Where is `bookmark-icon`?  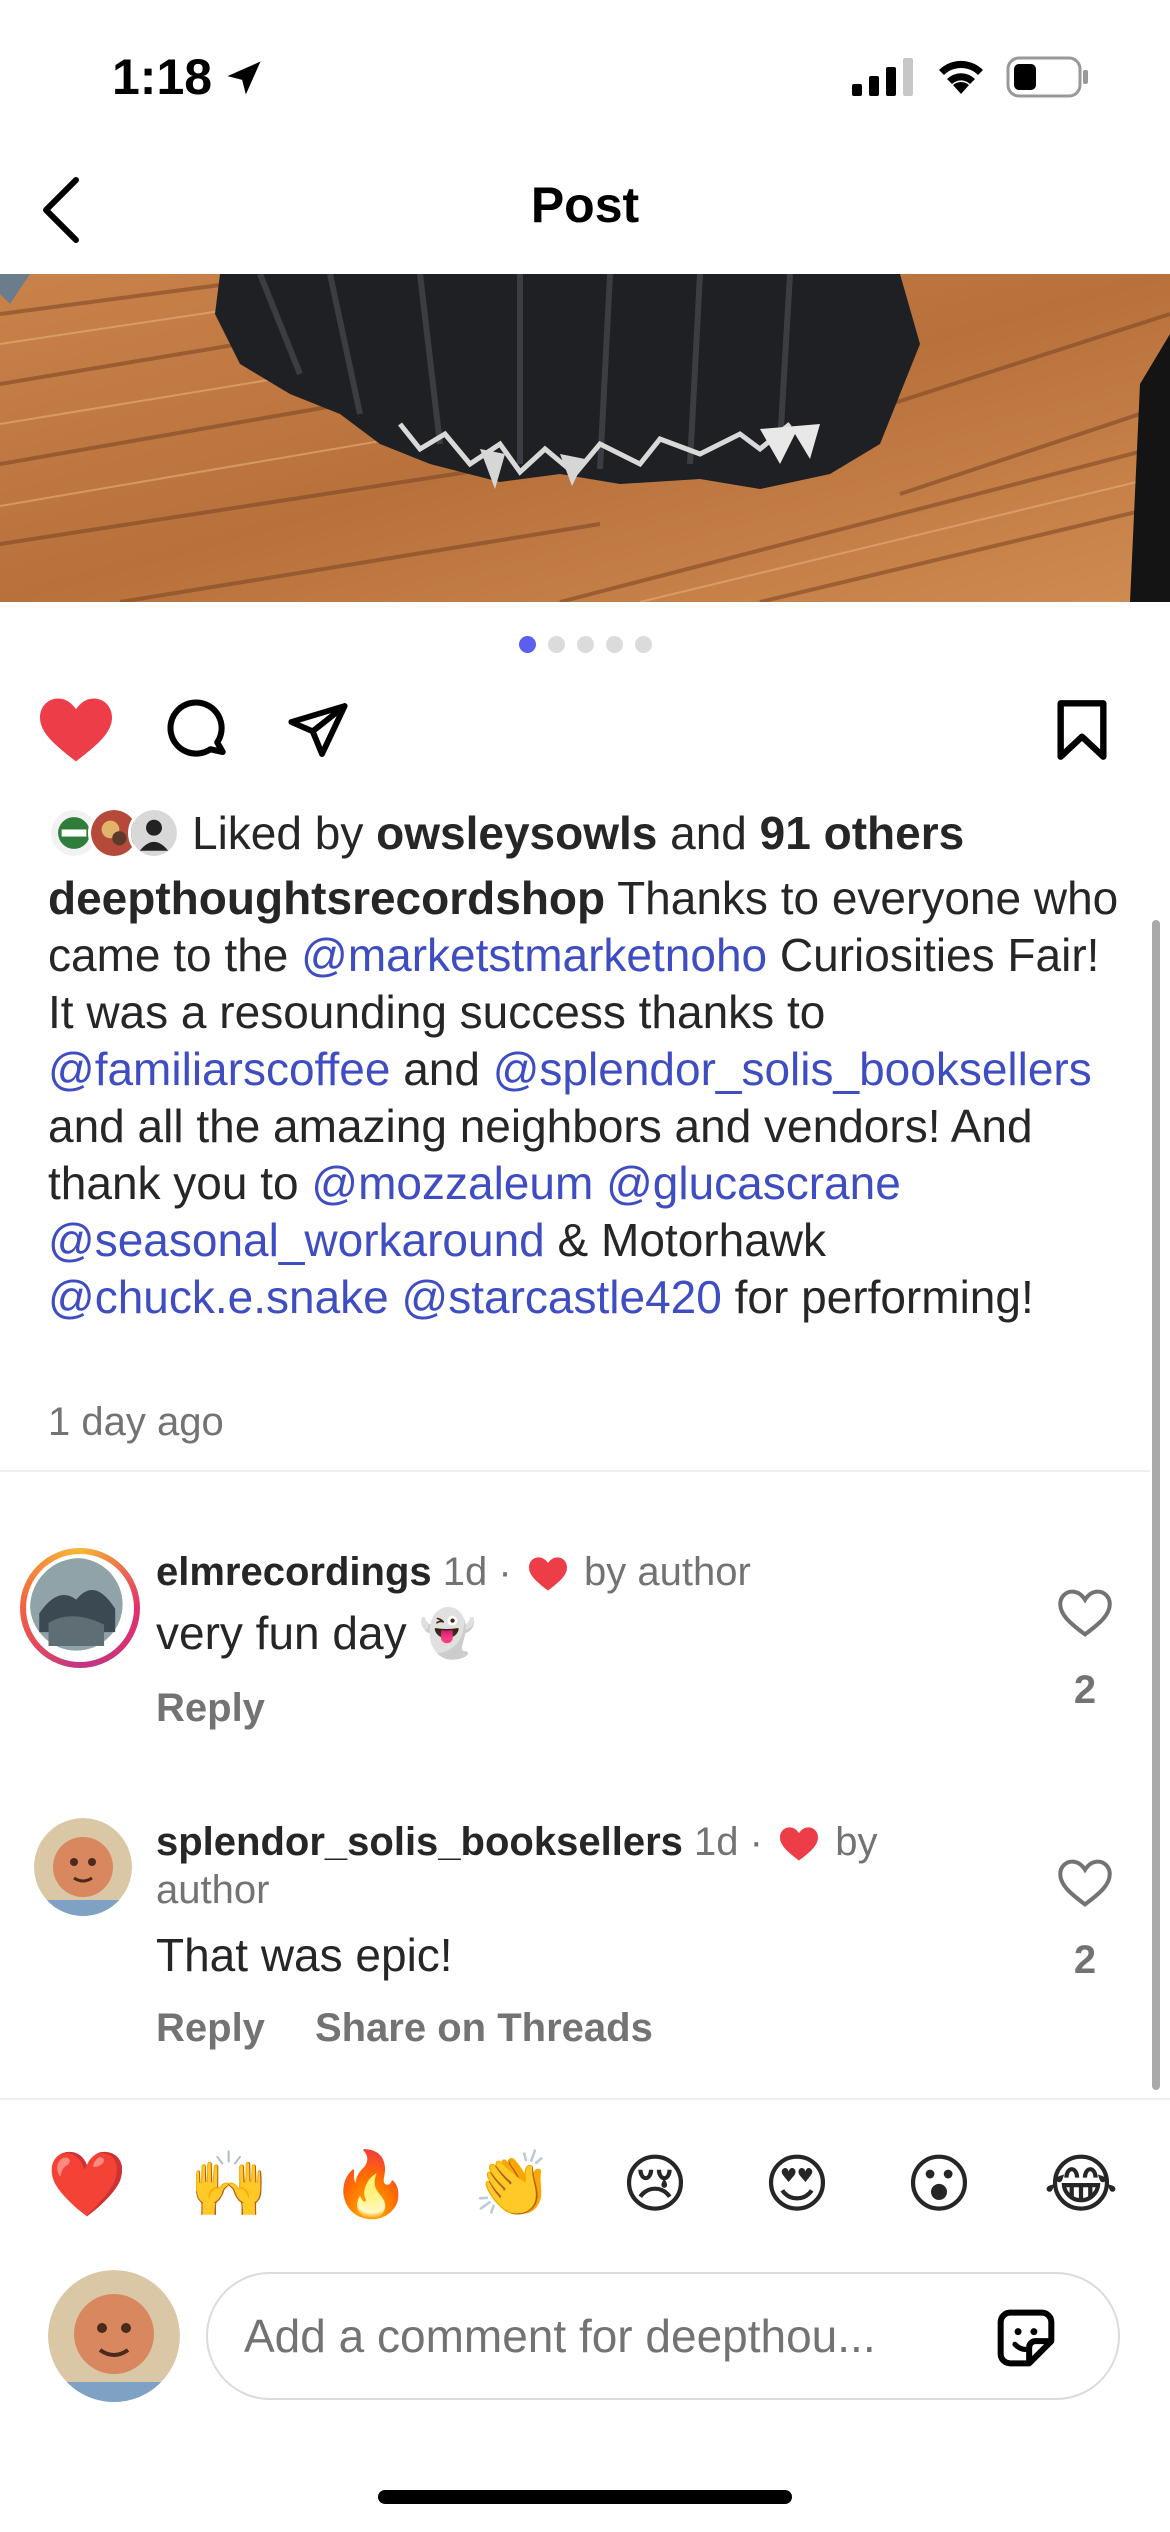 bookmark-icon is located at coordinates (1082, 730).